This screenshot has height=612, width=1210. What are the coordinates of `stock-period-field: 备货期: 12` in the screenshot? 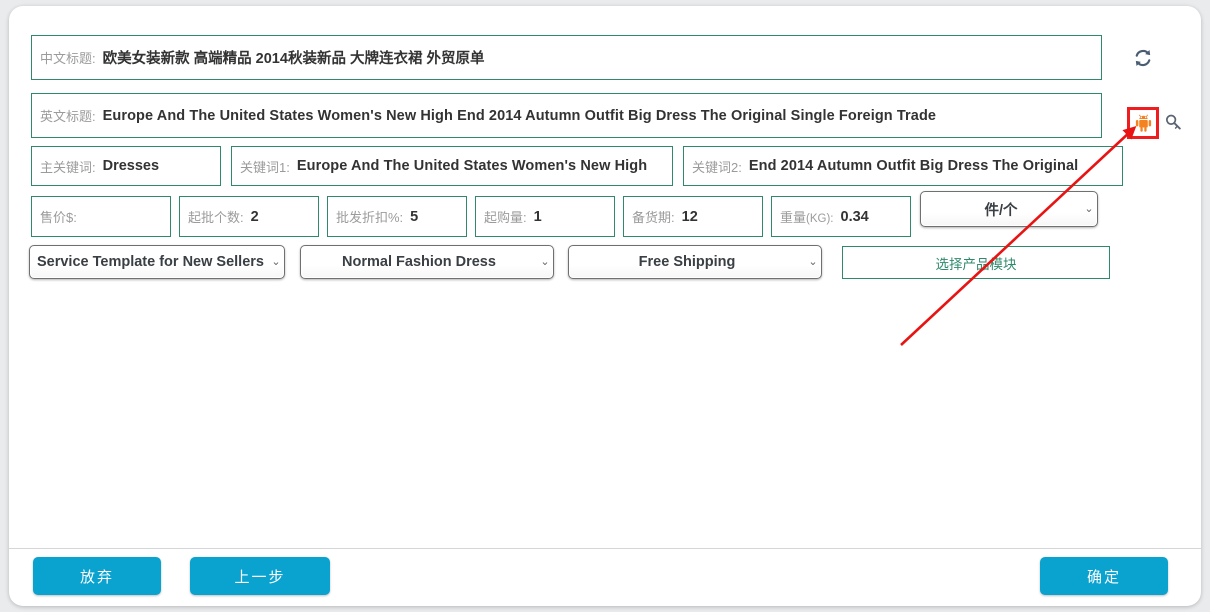 It's located at (693, 216).